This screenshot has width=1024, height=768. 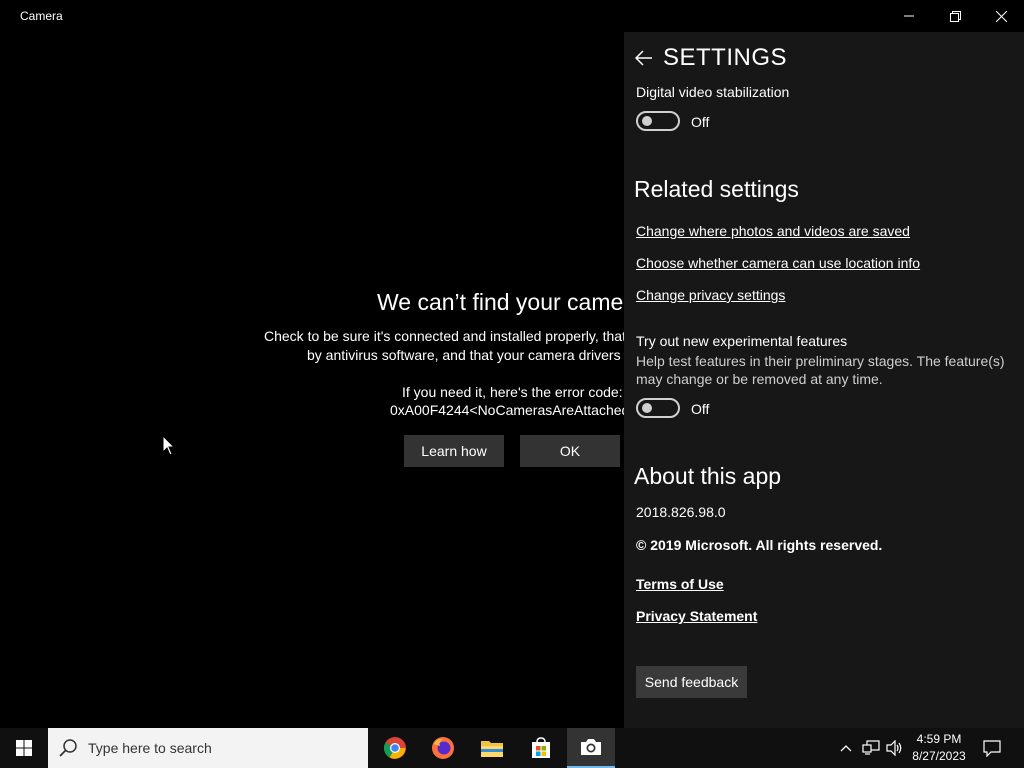 I want to click on minimize-button, so click(x=909, y=16).